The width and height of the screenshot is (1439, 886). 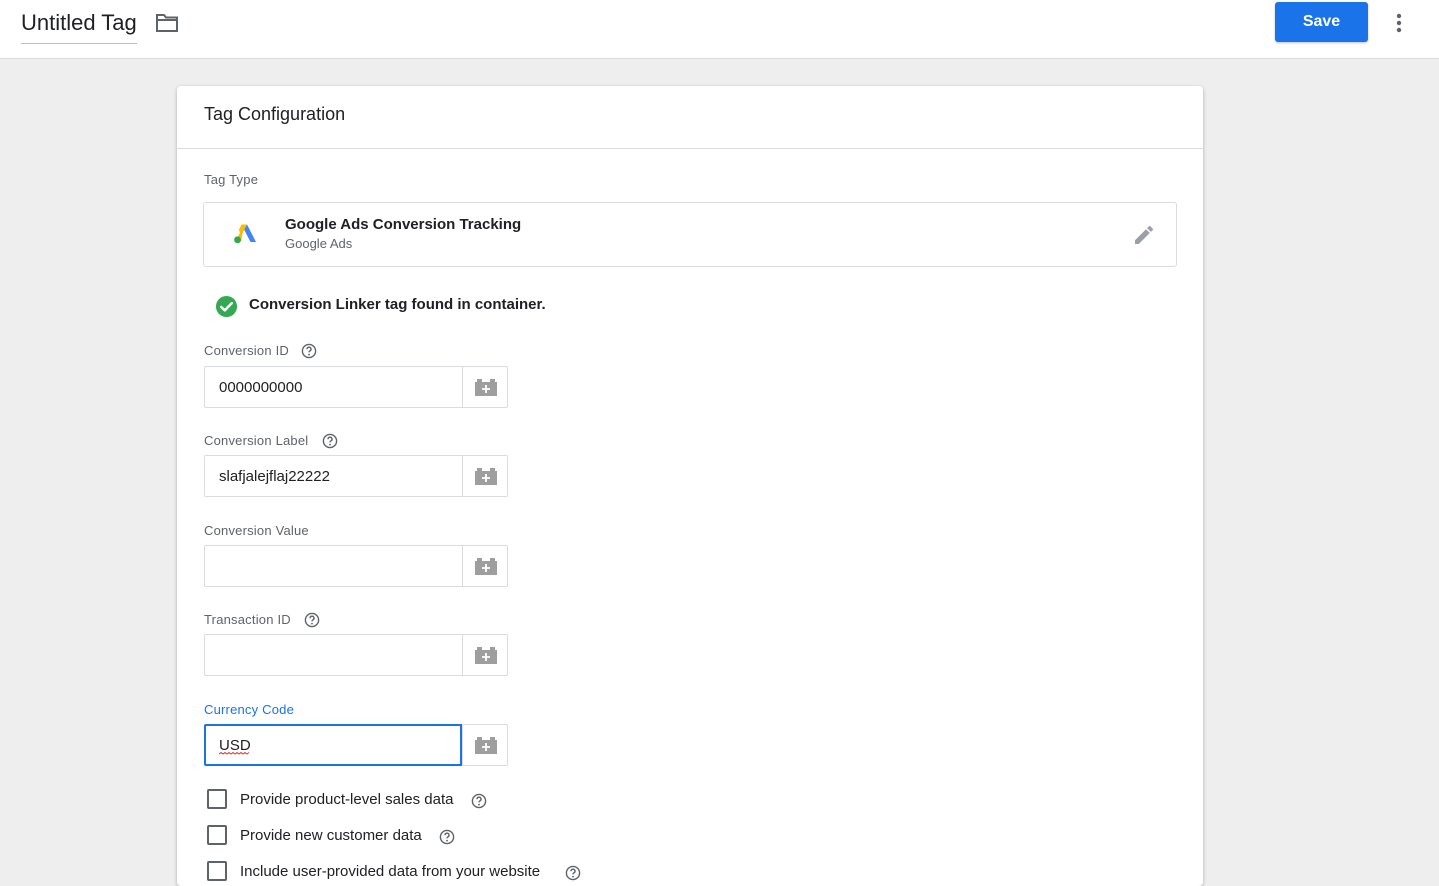 What do you see at coordinates (246, 350) in the screenshot?
I see `conversion-id-label: Conversion ID` at bounding box center [246, 350].